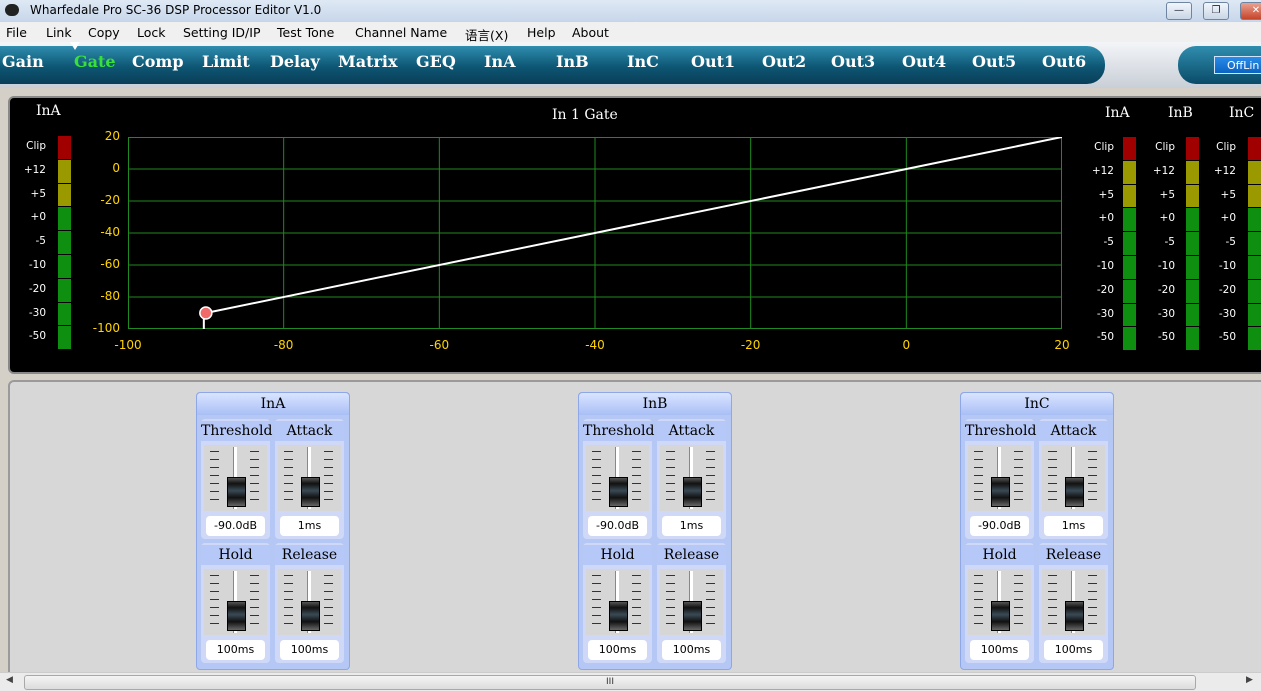  What do you see at coordinates (305, 32) in the screenshot?
I see `menu-test-tone: Test Tone` at bounding box center [305, 32].